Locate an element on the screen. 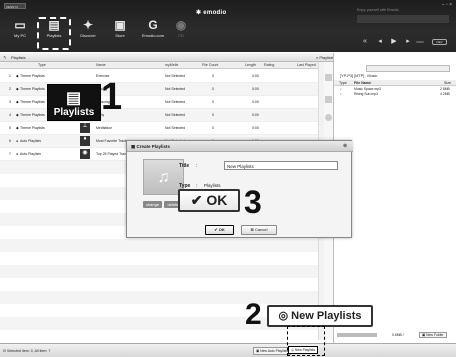  row-index: 4 is located at coordinates (10, 115).